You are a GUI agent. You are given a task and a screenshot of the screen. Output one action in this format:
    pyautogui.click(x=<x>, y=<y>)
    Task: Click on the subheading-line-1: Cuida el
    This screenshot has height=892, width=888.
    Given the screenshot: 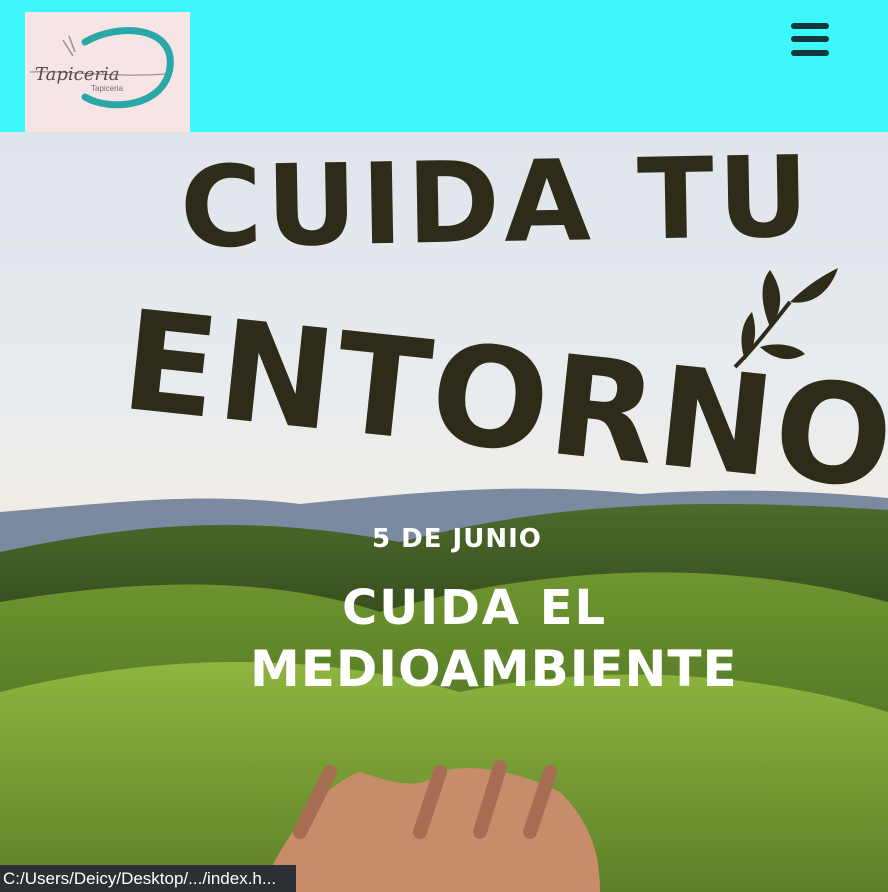 What is the action you would take?
    pyautogui.click(x=475, y=608)
    